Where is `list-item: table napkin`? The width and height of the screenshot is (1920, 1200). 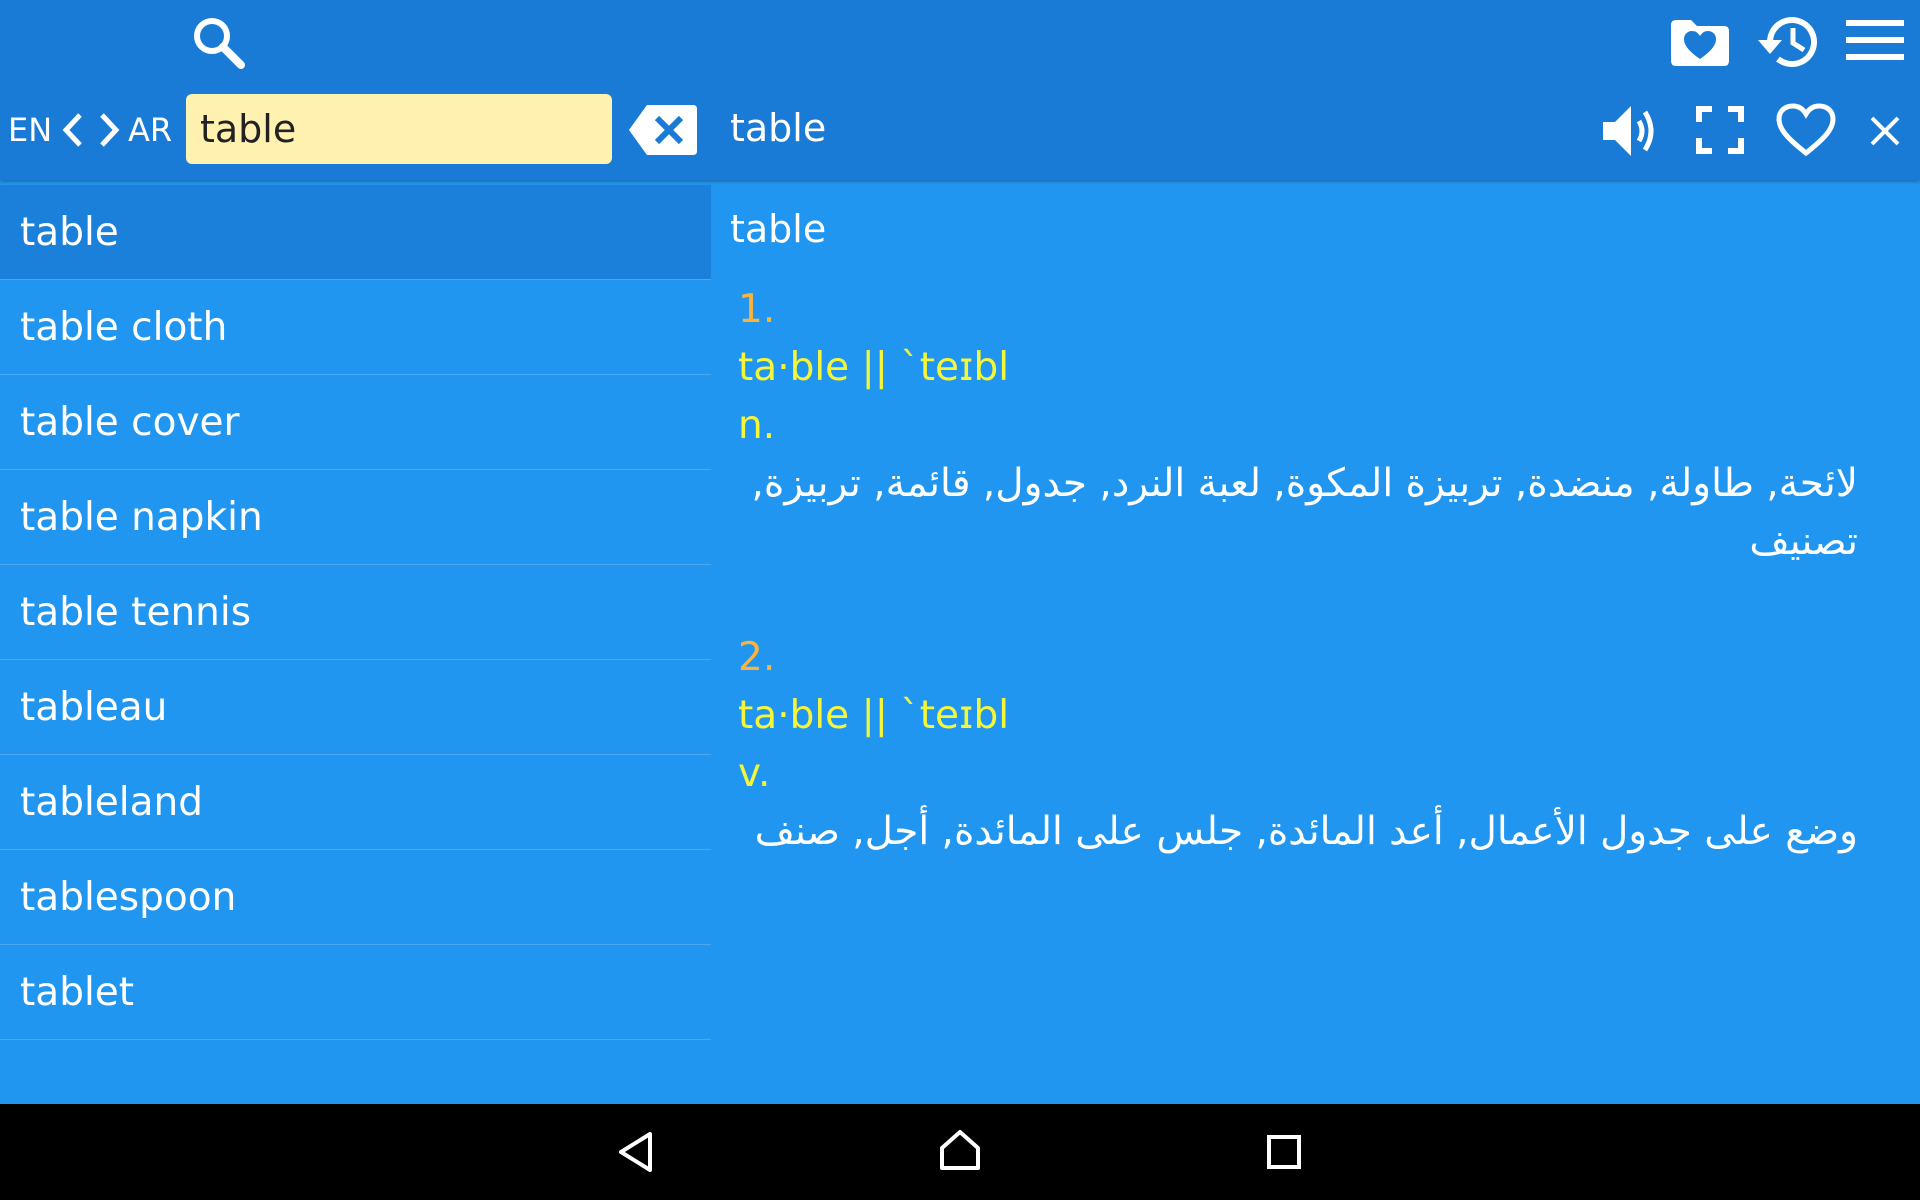 list-item: table napkin is located at coordinates (355, 517).